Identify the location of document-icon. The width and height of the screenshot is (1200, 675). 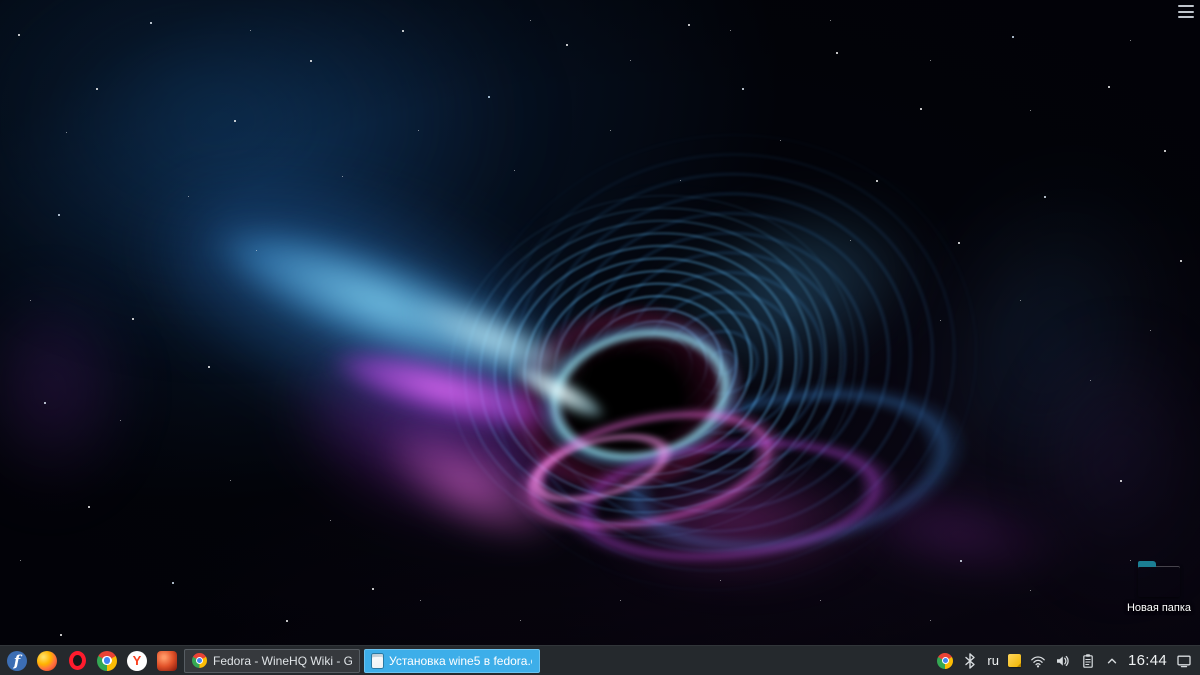
(377, 660).